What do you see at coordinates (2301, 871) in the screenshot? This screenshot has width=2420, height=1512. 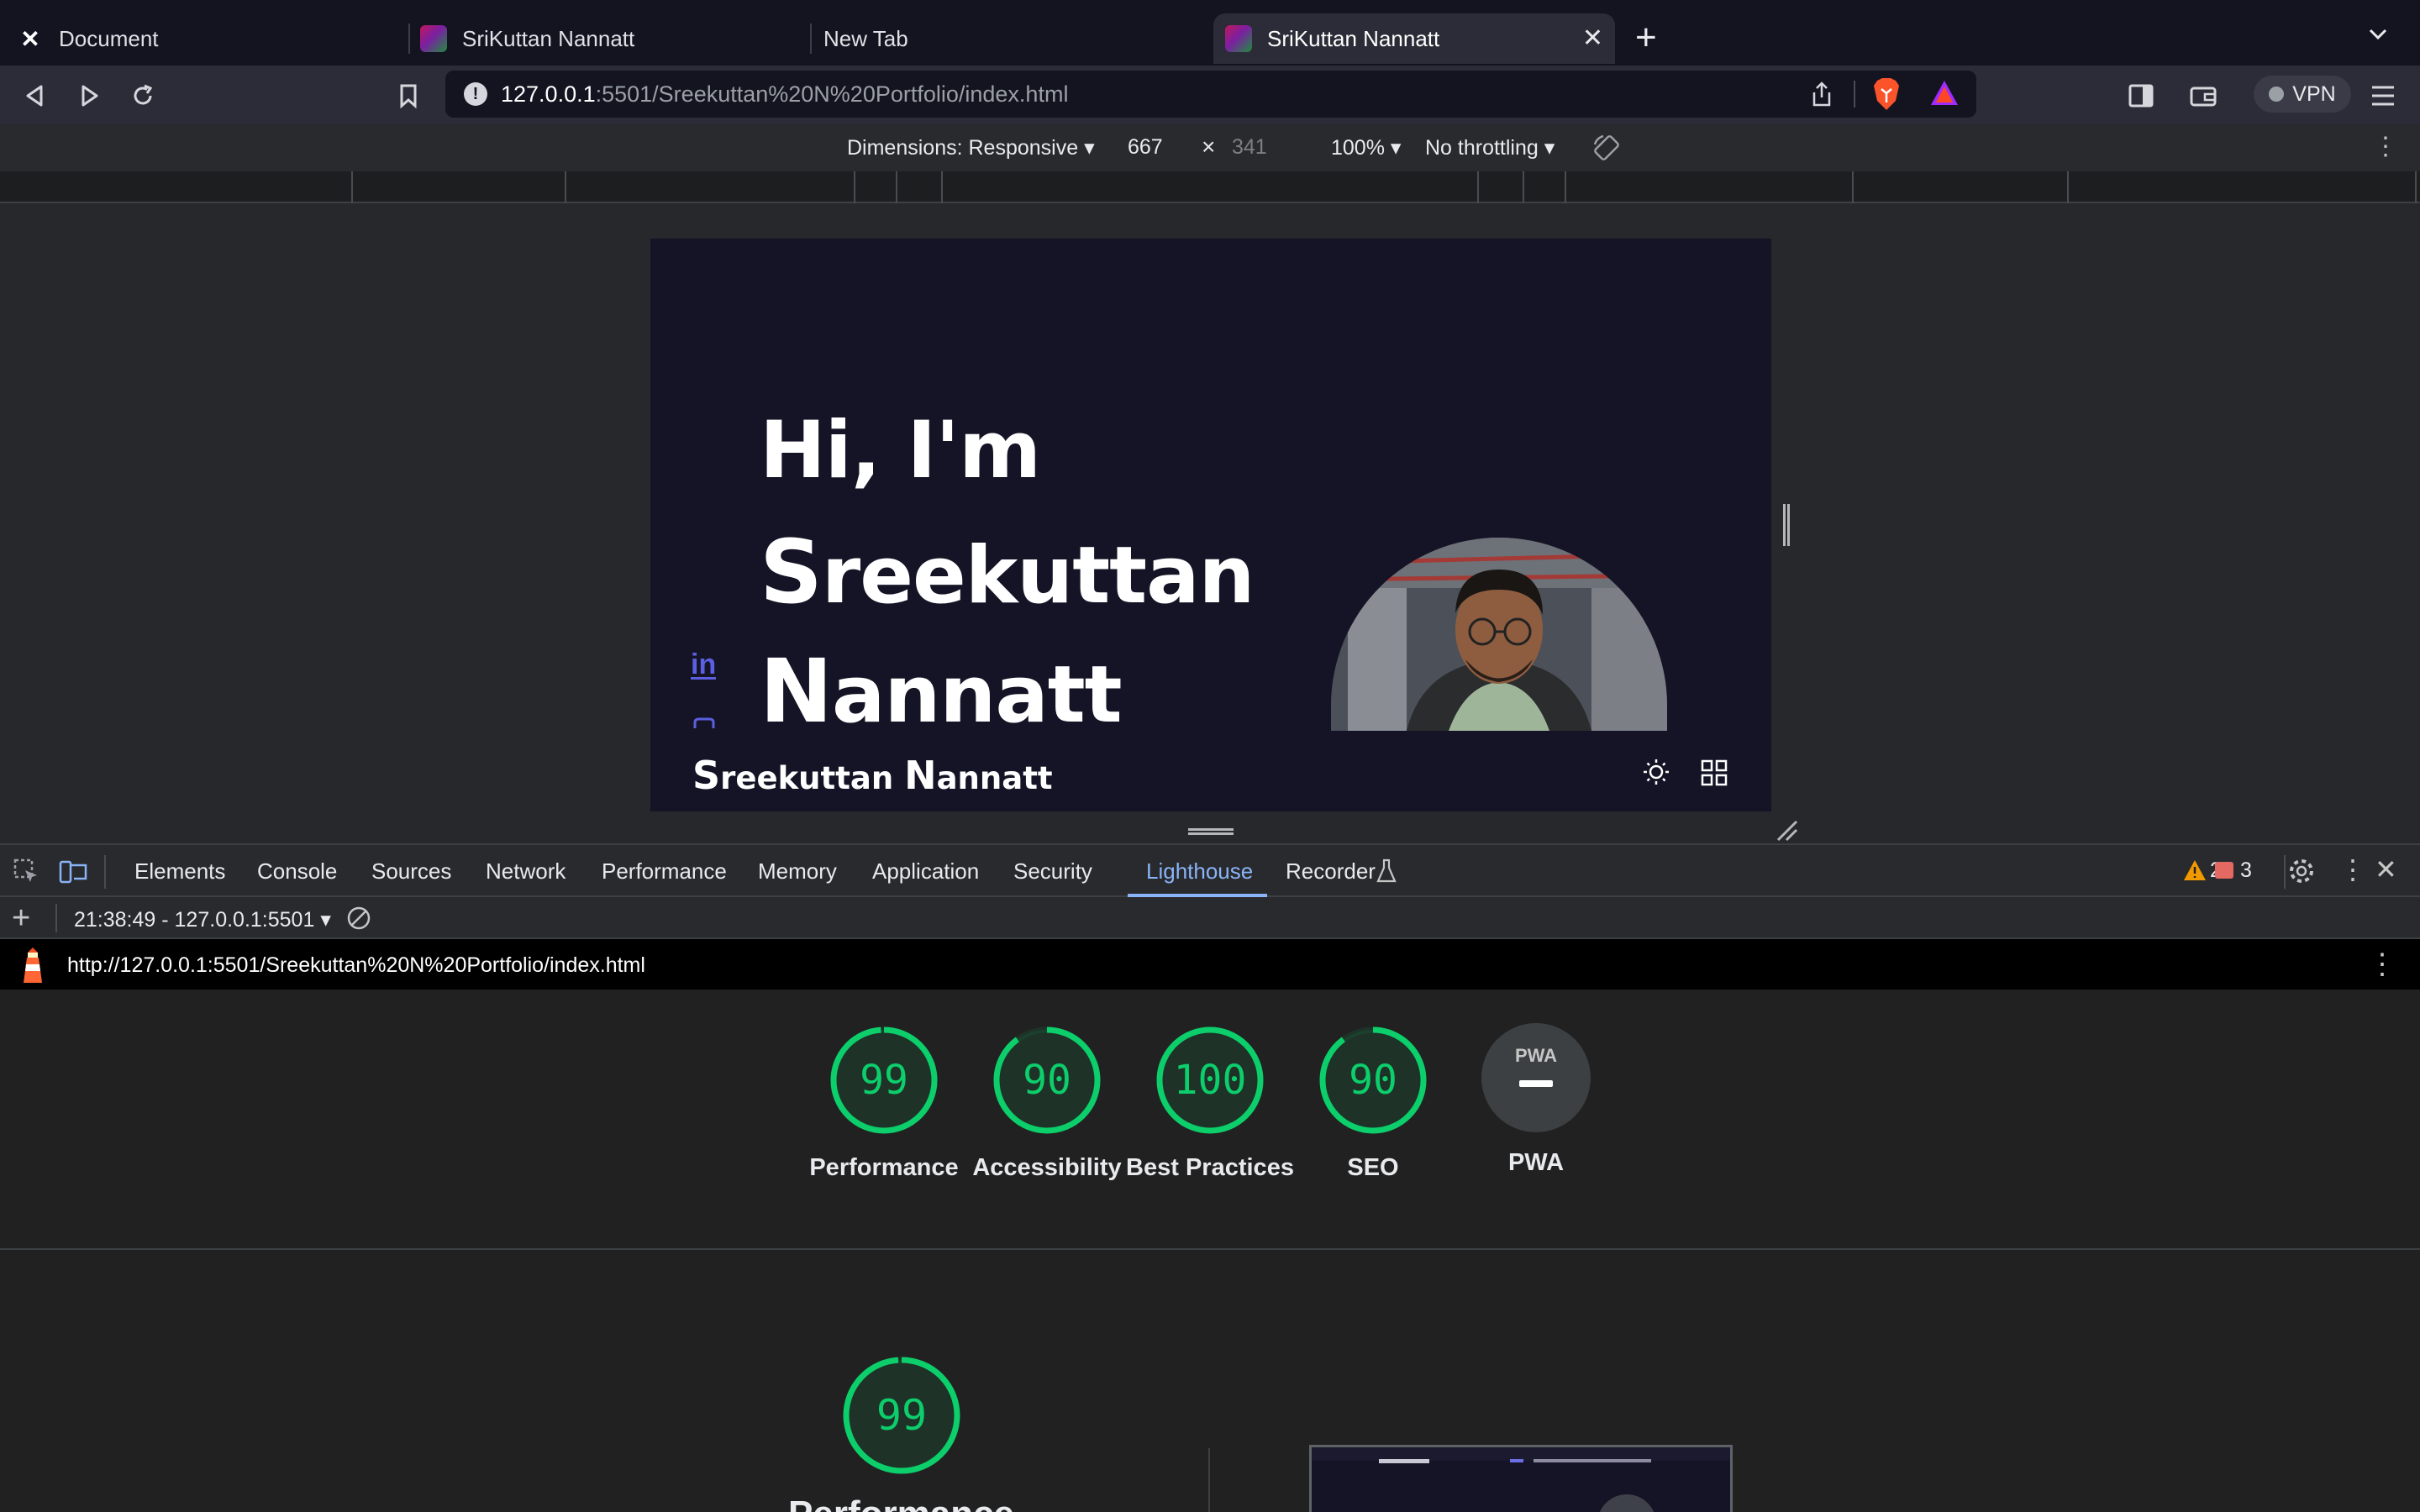 I see `settings-gear-icon` at bounding box center [2301, 871].